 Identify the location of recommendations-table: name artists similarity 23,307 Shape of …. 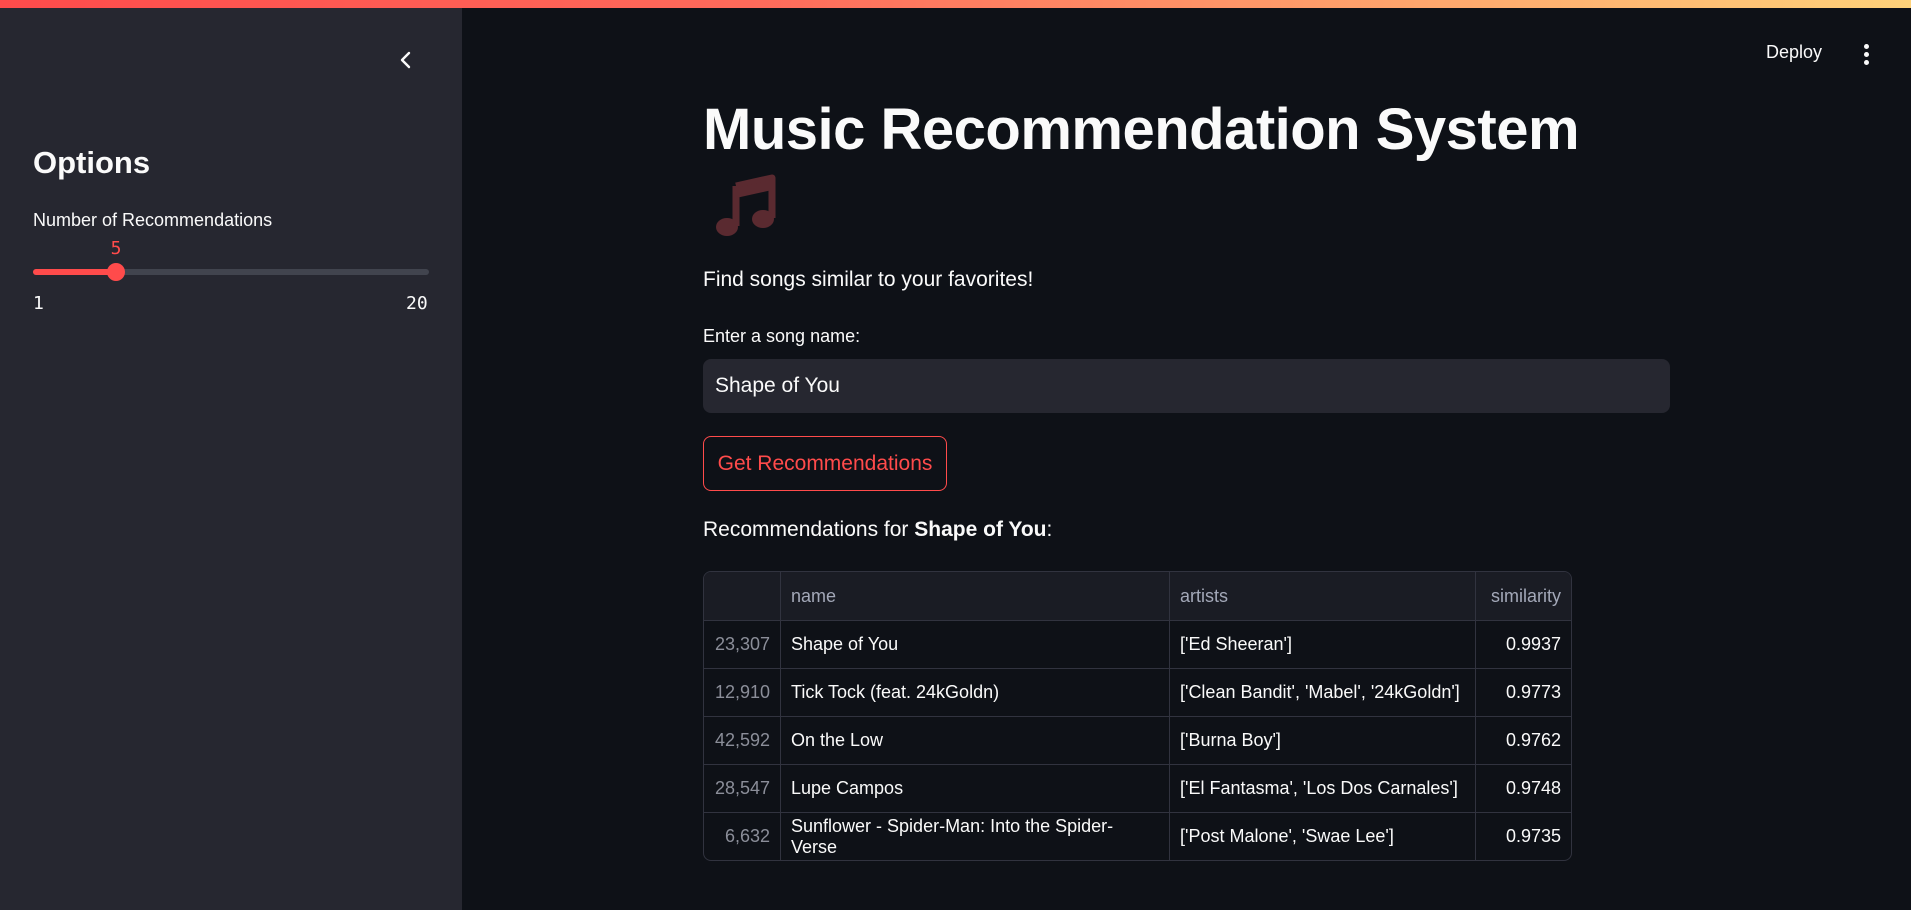
(1137, 716).